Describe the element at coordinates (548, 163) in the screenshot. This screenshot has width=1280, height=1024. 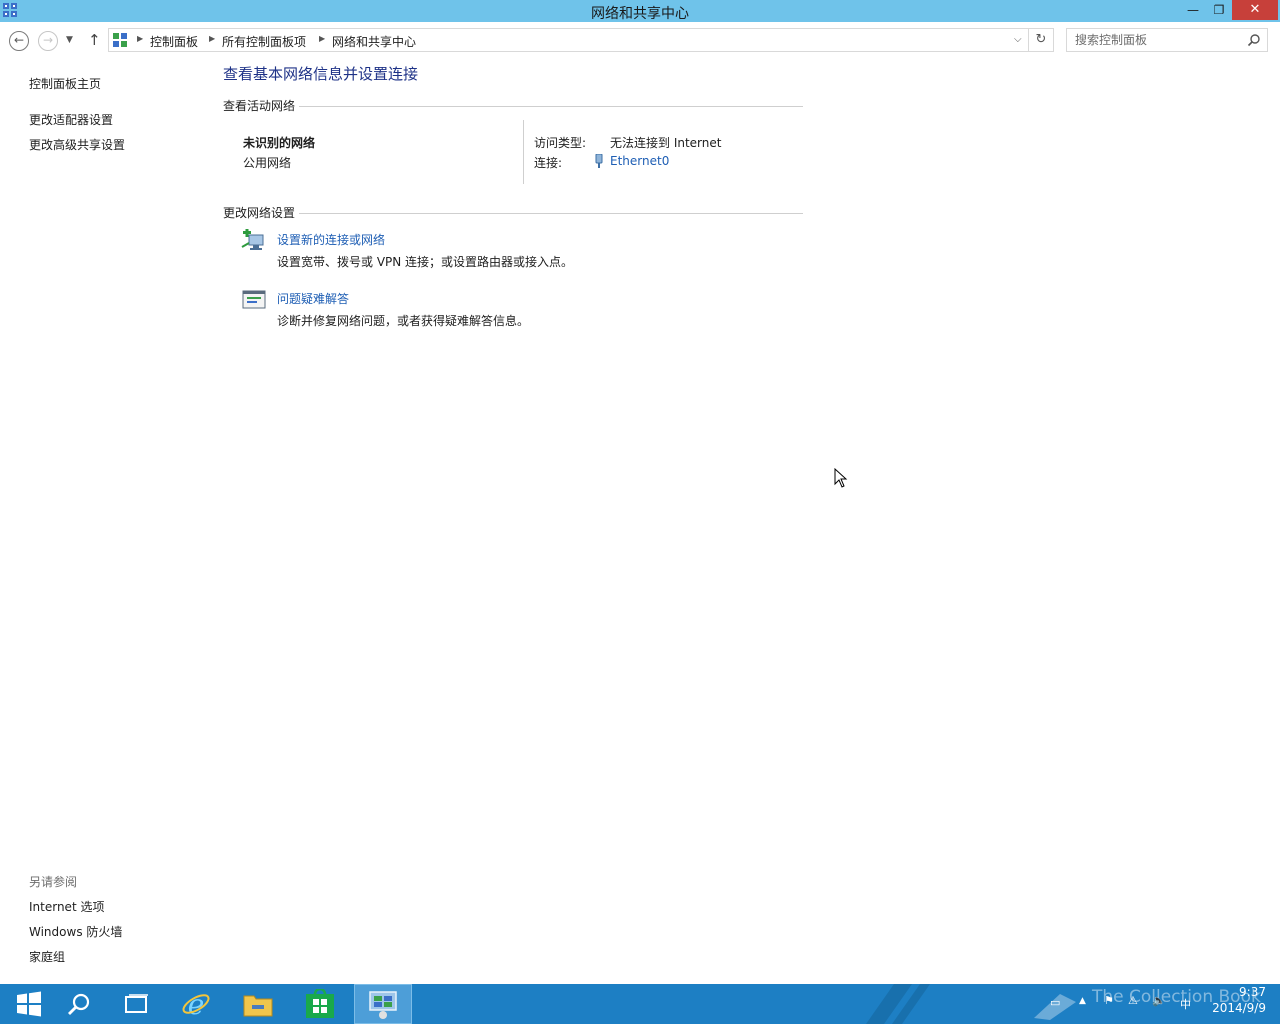
I see `connection-label: 连接:` at that location.